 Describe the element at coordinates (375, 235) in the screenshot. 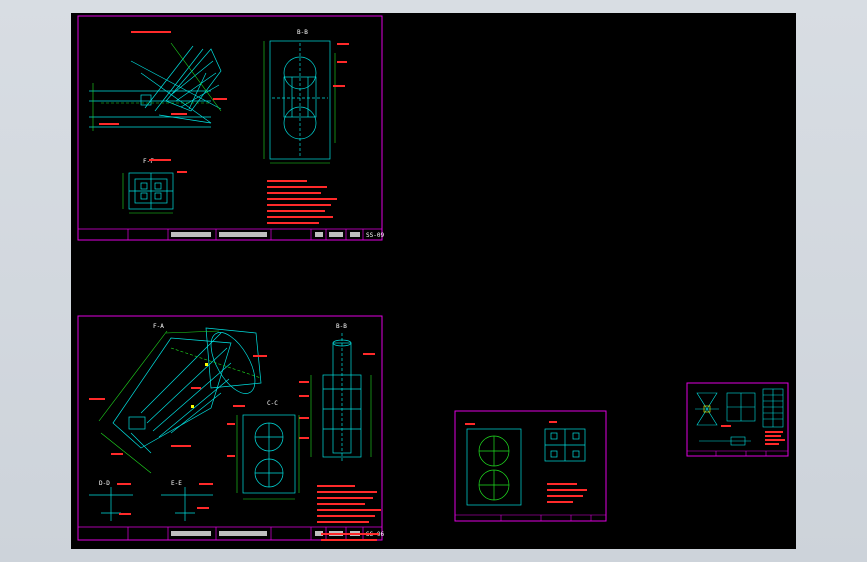

I see `sheet-number: SS-09` at that location.